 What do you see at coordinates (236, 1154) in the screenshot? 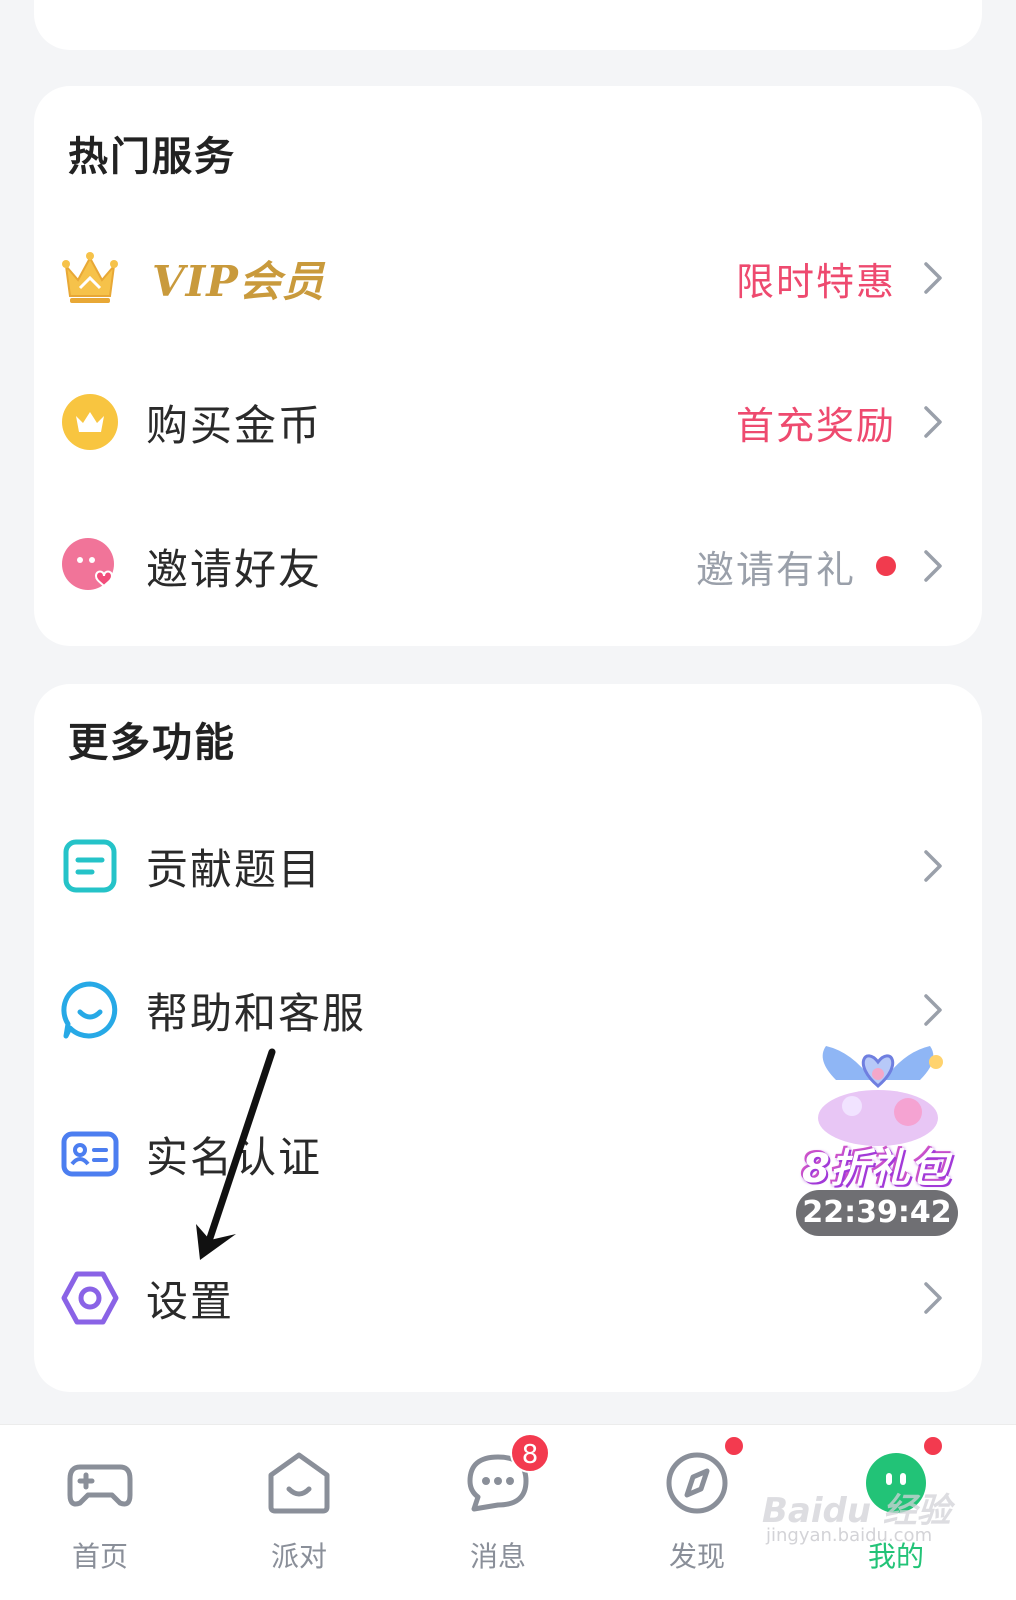
I see `annotation-arrow-icon` at bounding box center [236, 1154].